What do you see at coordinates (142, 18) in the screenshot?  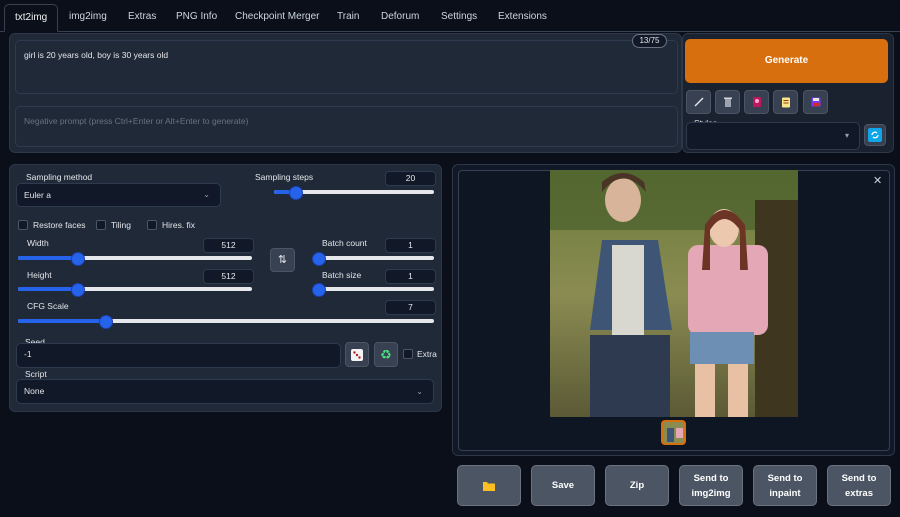 I see `tab-extras: Extras` at bounding box center [142, 18].